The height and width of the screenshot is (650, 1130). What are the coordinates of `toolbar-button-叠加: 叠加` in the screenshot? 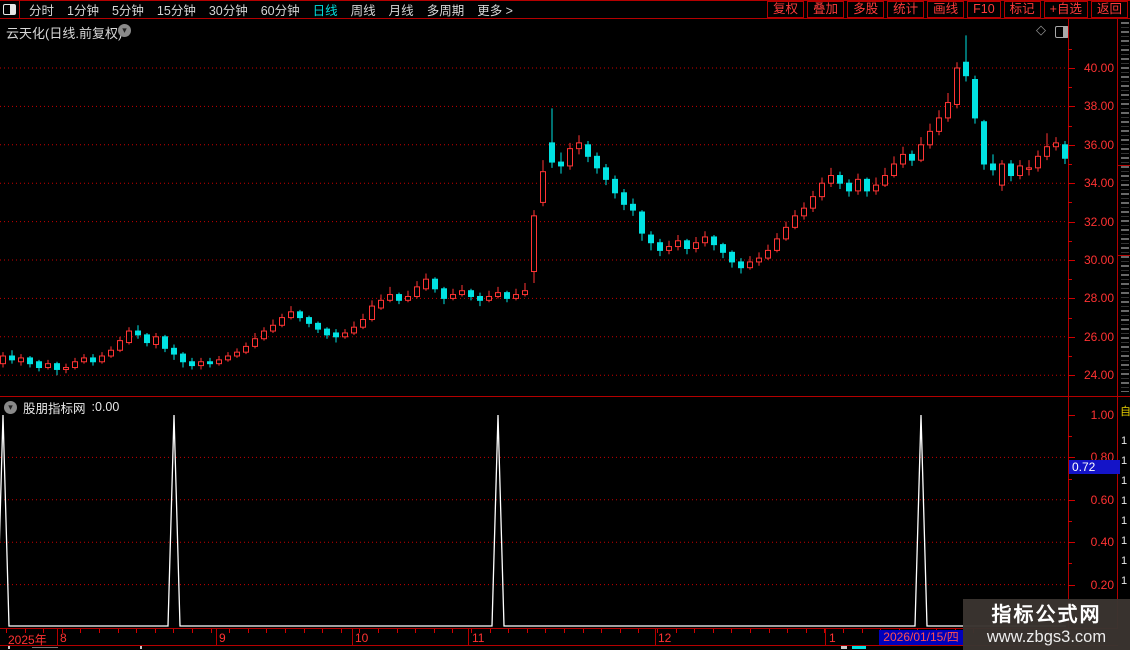 It's located at (826, 9).